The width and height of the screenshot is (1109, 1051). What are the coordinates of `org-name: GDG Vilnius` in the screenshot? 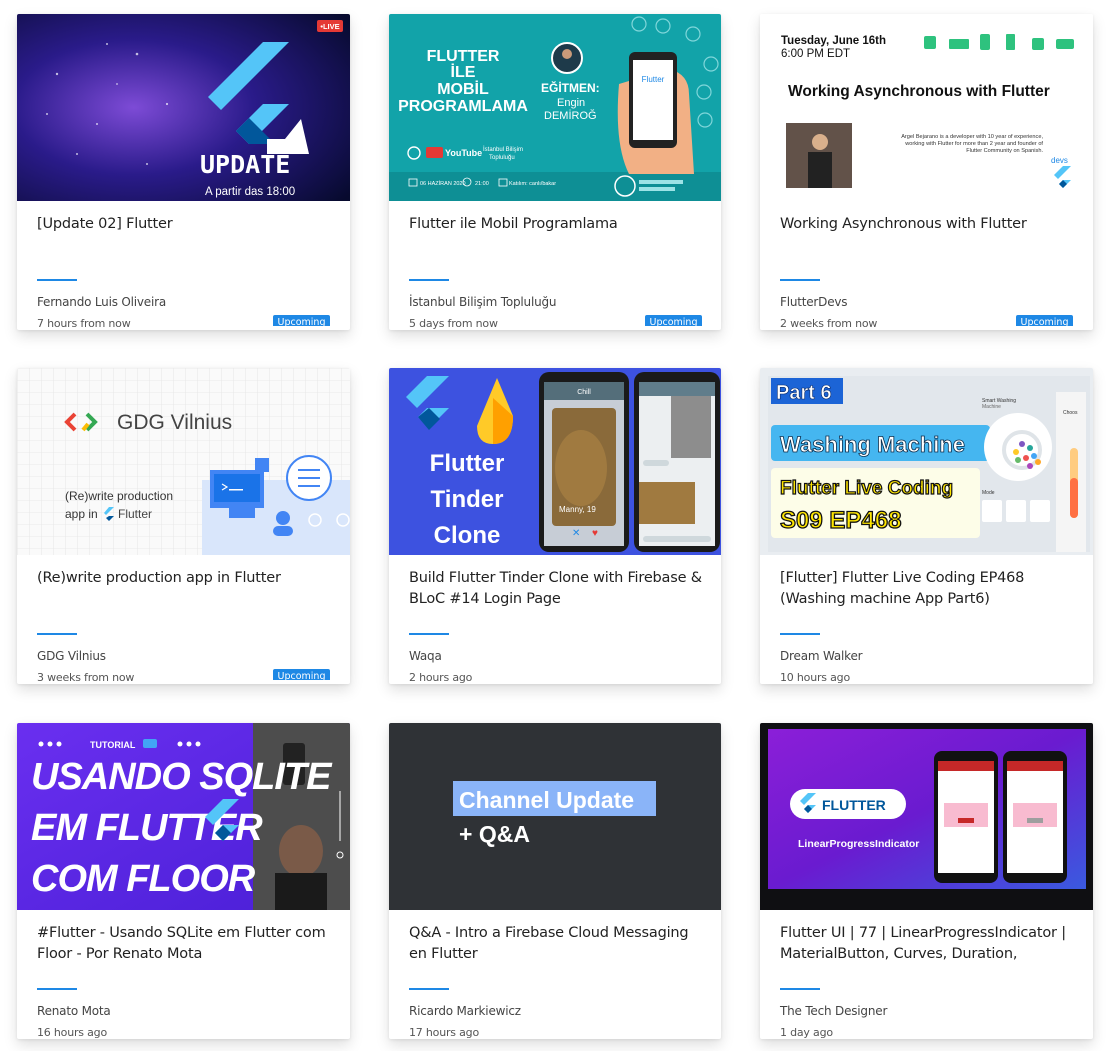 It's located at (174, 422).